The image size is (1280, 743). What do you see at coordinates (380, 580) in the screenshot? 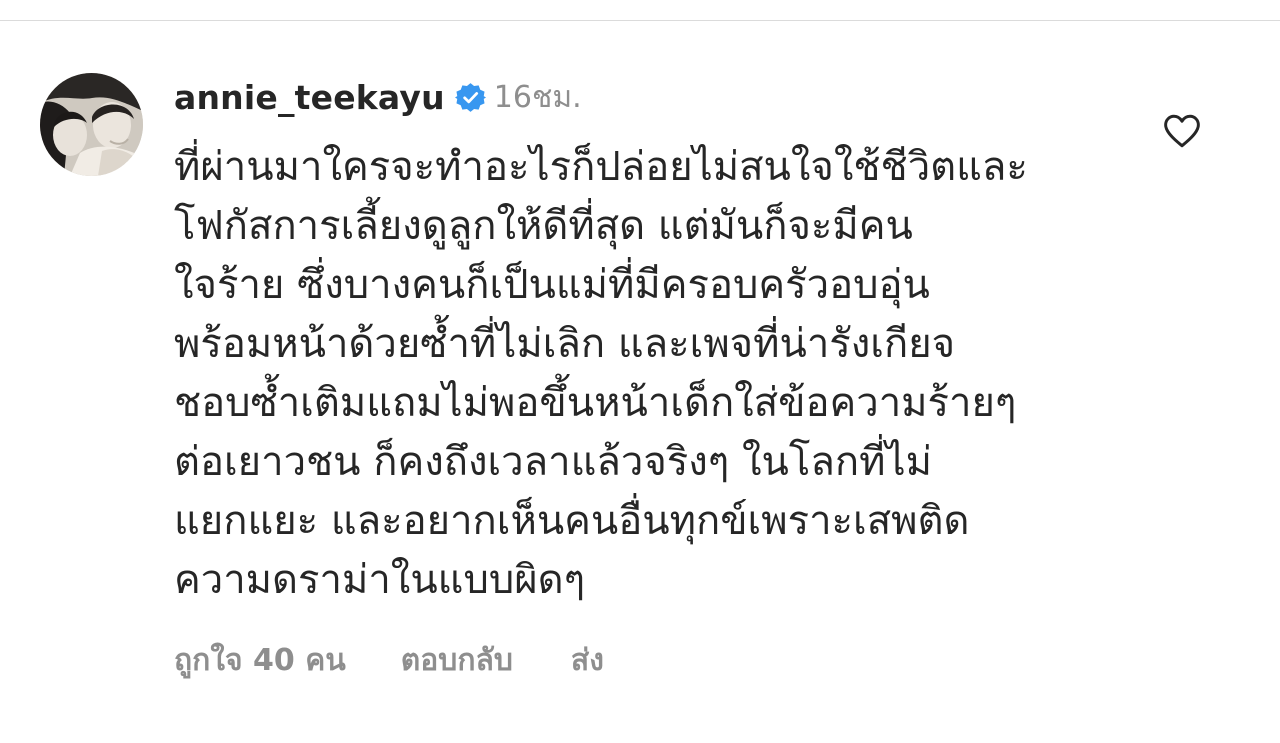
I see `comment-line: ความดราม่าในแบบผิดๆ` at bounding box center [380, 580].